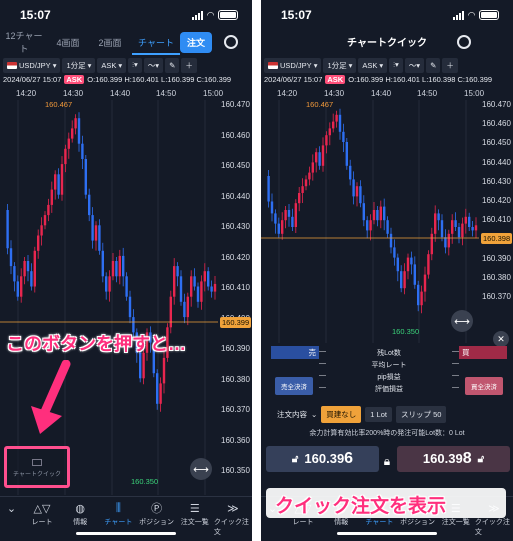 Image resolution: width=513 pixels, height=541 pixels. What do you see at coordinates (42, 522) in the screenshot?
I see `nav-label: レート` at bounding box center [42, 522].